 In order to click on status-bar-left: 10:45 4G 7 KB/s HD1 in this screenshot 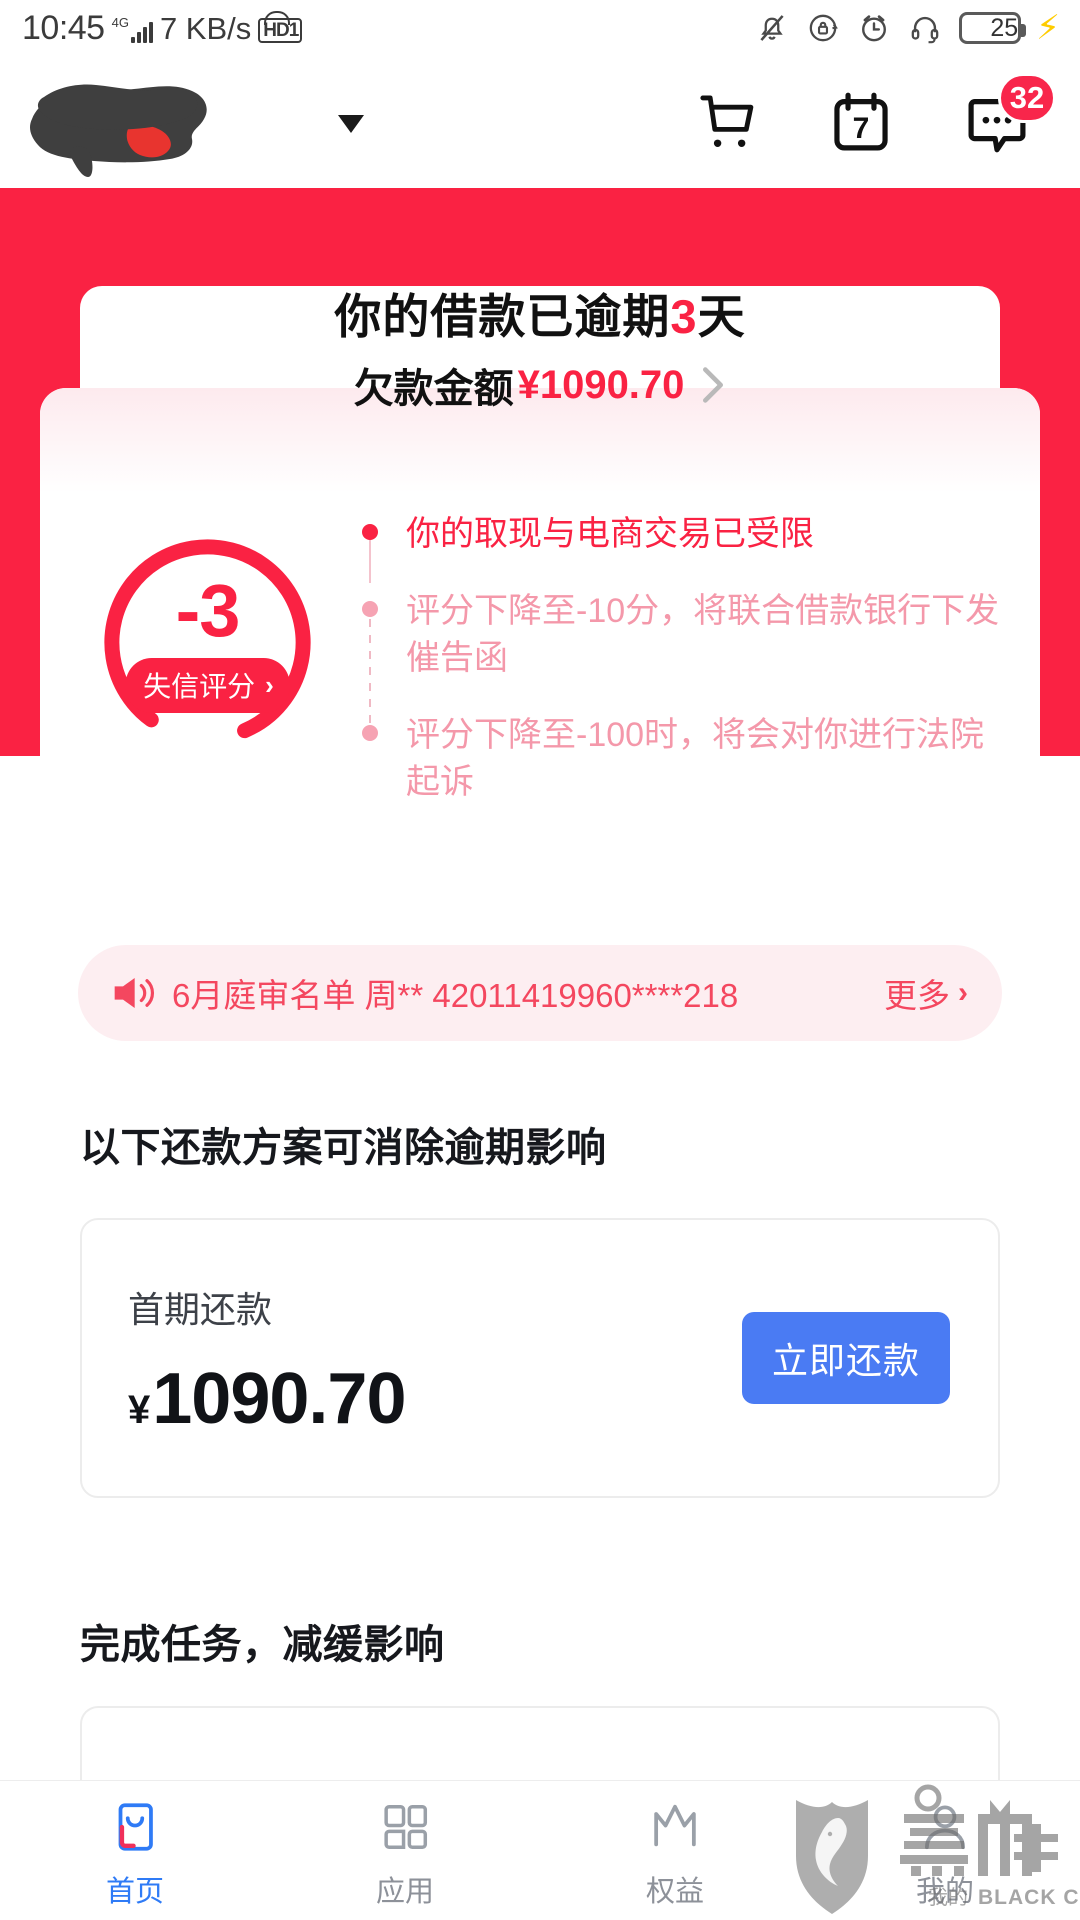, I will do `click(162, 28)`.